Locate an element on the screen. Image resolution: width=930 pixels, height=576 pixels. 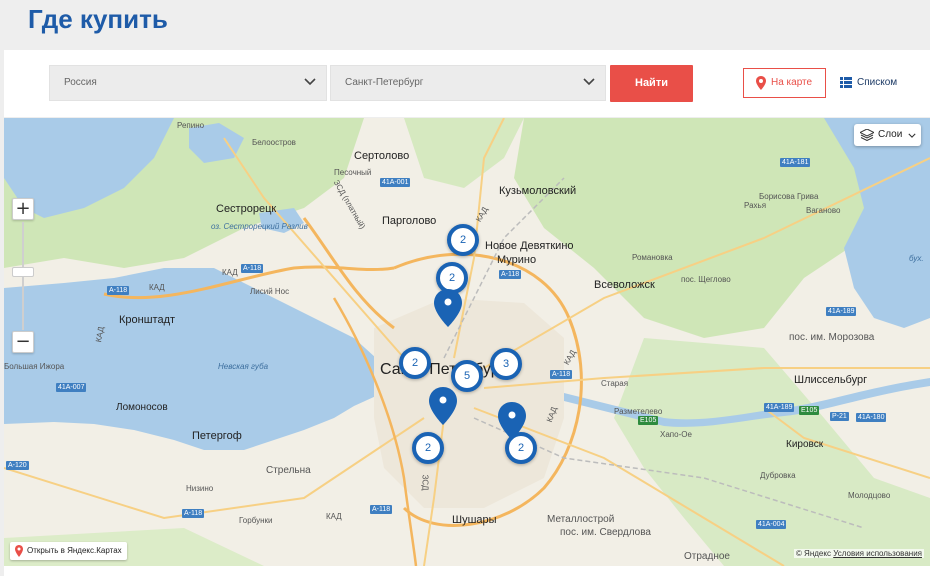
place-label-beloostrov: Белоостров is located at coordinates (274, 142).